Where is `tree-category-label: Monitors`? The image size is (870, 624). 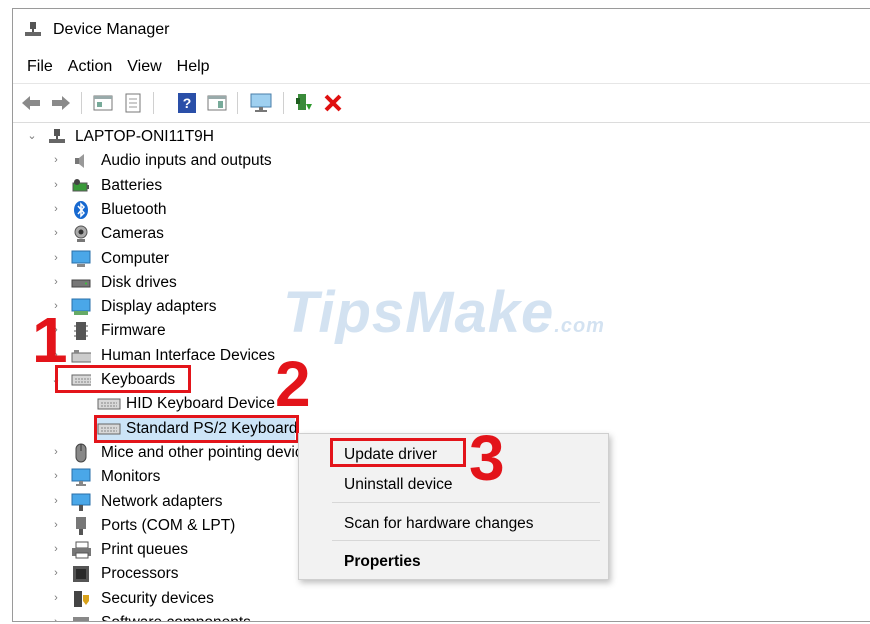 tree-category-label: Monitors is located at coordinates (131, 477).